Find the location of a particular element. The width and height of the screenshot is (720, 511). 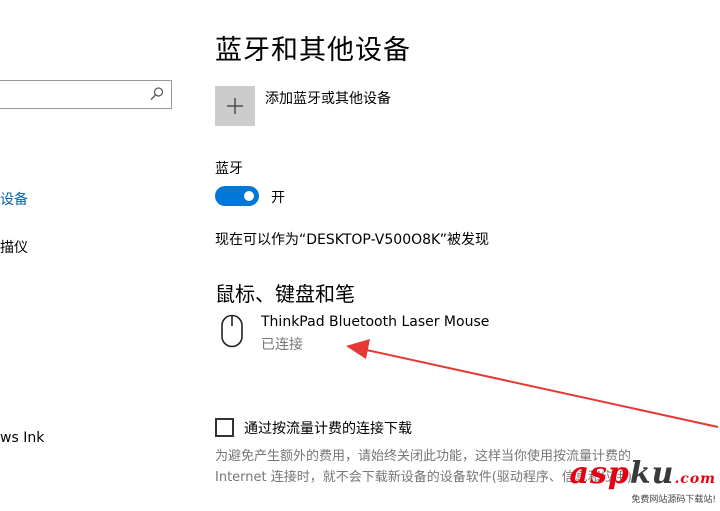

annotation-arrow is located at coordinates (532, 383).